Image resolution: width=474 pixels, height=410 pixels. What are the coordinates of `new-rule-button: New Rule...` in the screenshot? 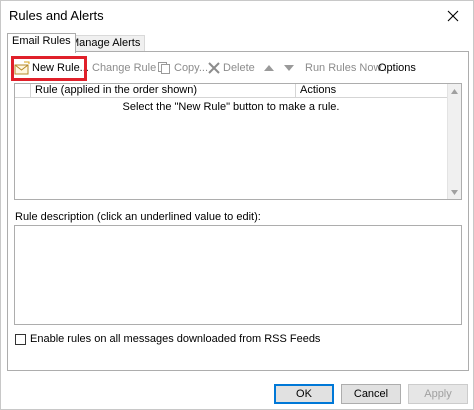 It's located at (51, 68).